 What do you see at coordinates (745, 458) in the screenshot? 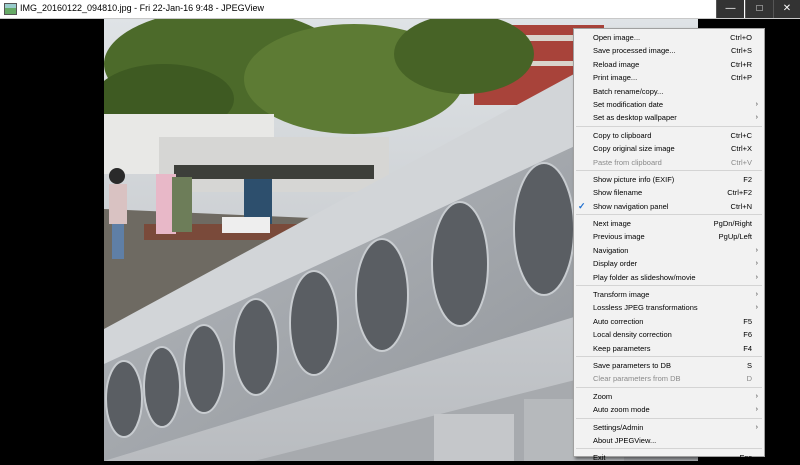
I see `menu-item-shortcut: Esc` at bounding box center [745, 458].